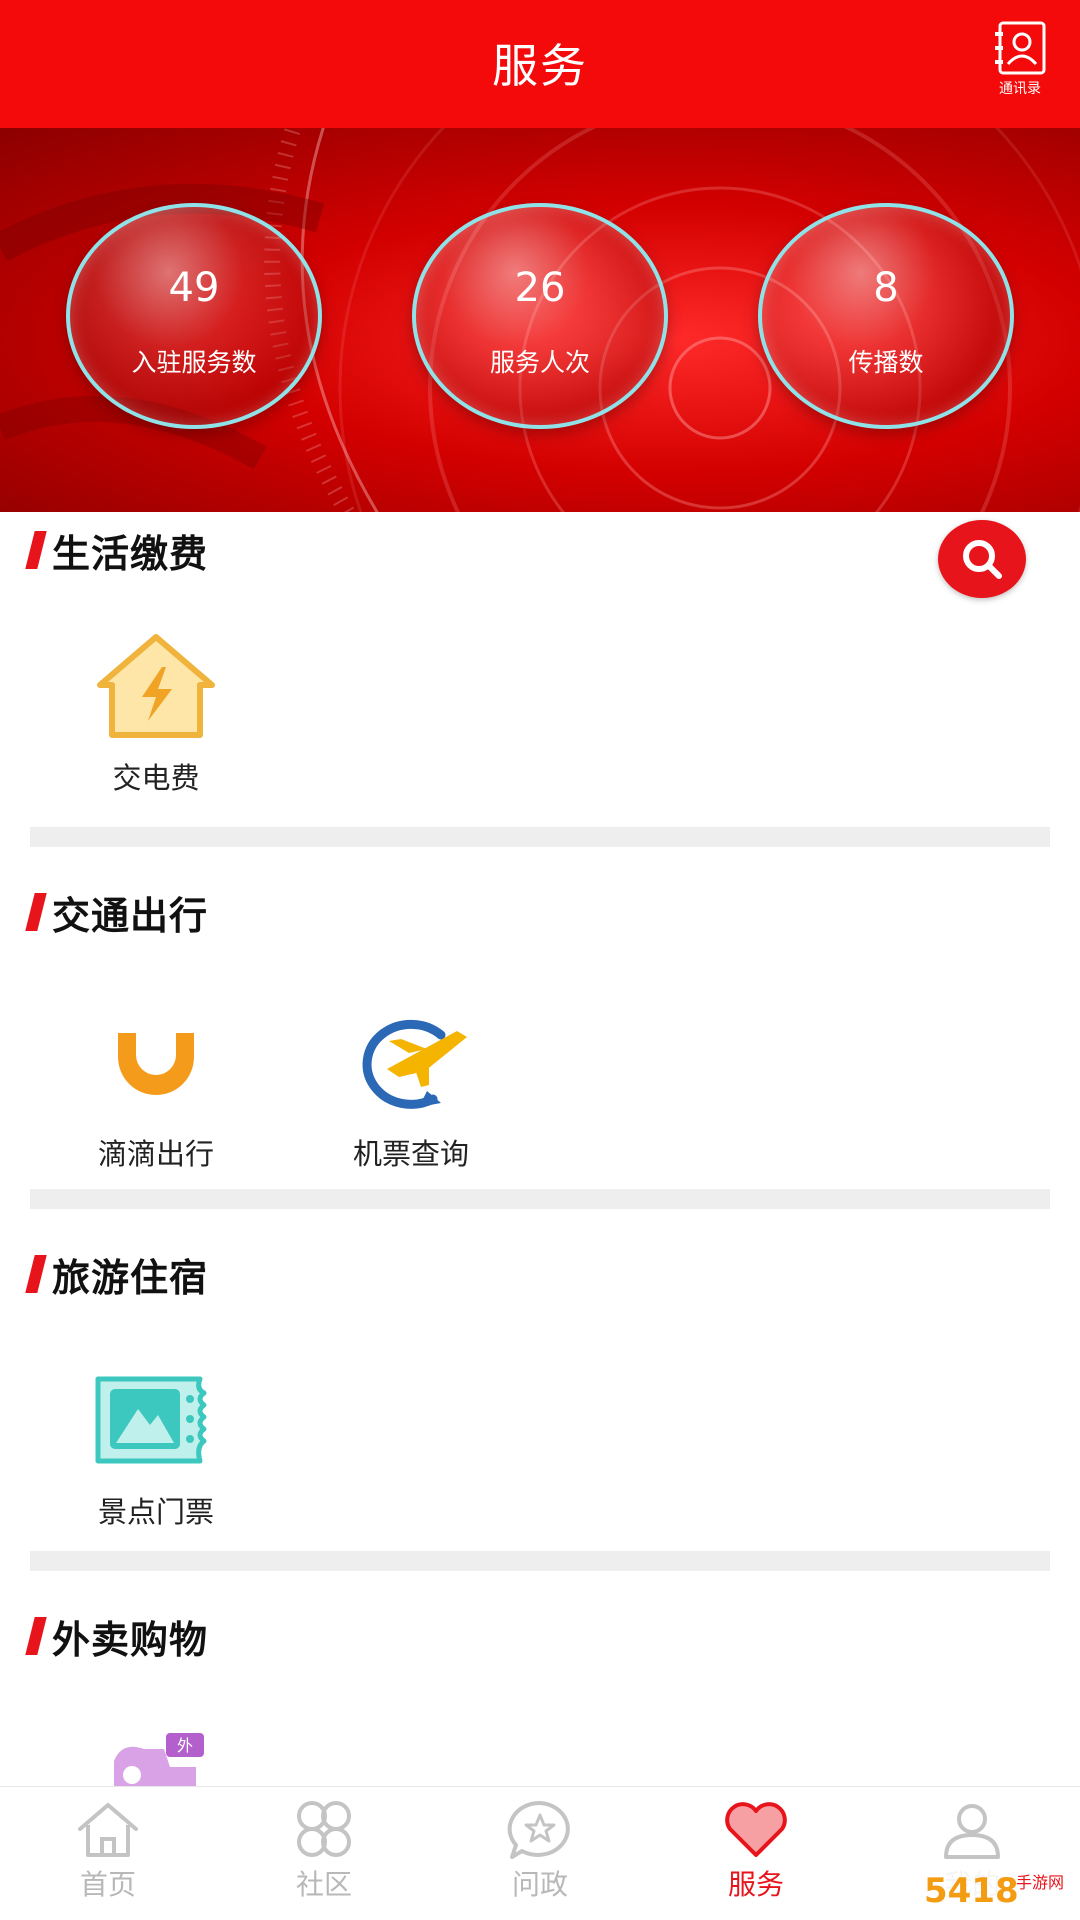 The width and height of the screenshot is (1080, 1920). I want to click on section-title-text: 外卖购物, so click(130, 1639).